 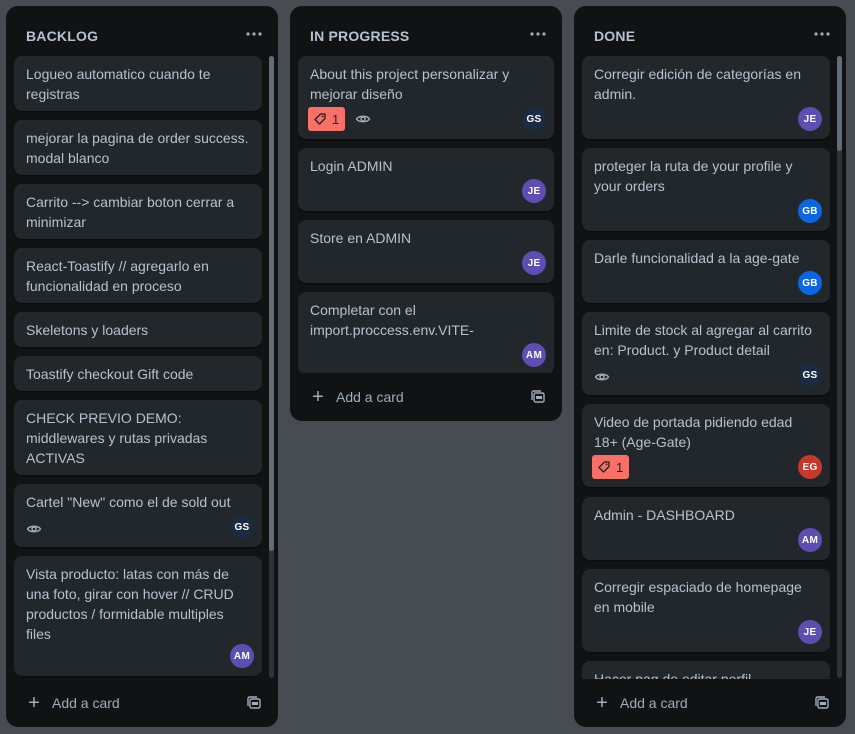 I want to click on list-title: IN PROGRESS, so click(x=359, y=36).